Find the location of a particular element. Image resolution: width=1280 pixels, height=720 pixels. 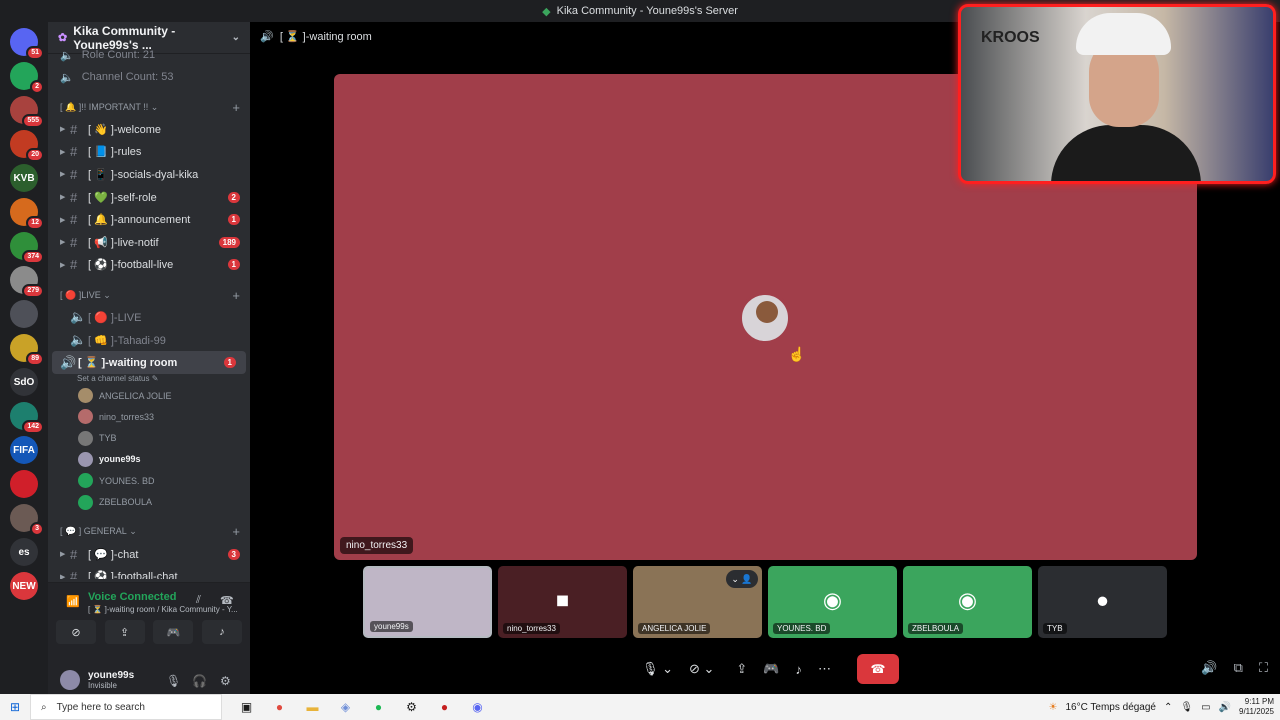

microphone-icon: 🎙 ⌄ is located at coordinates (657, 669).